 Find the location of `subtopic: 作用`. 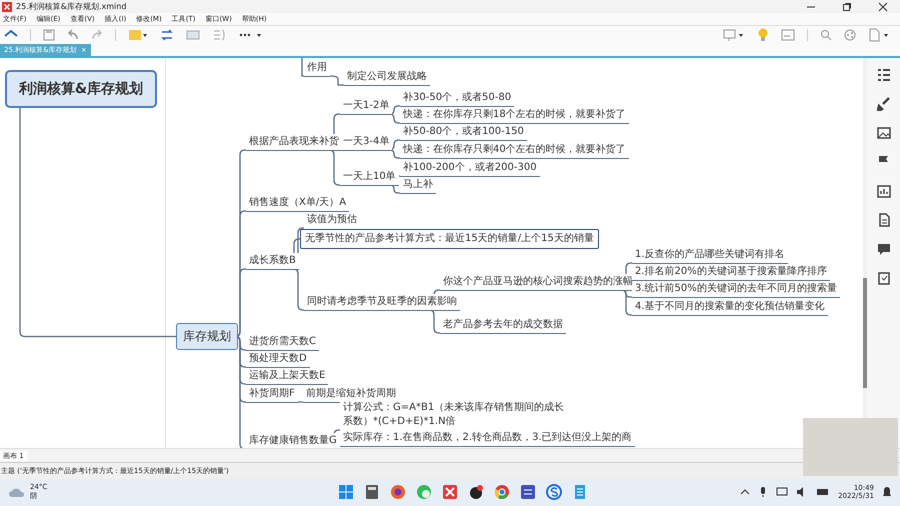

subtopic: 作用 is located at coordinates (317, 69).